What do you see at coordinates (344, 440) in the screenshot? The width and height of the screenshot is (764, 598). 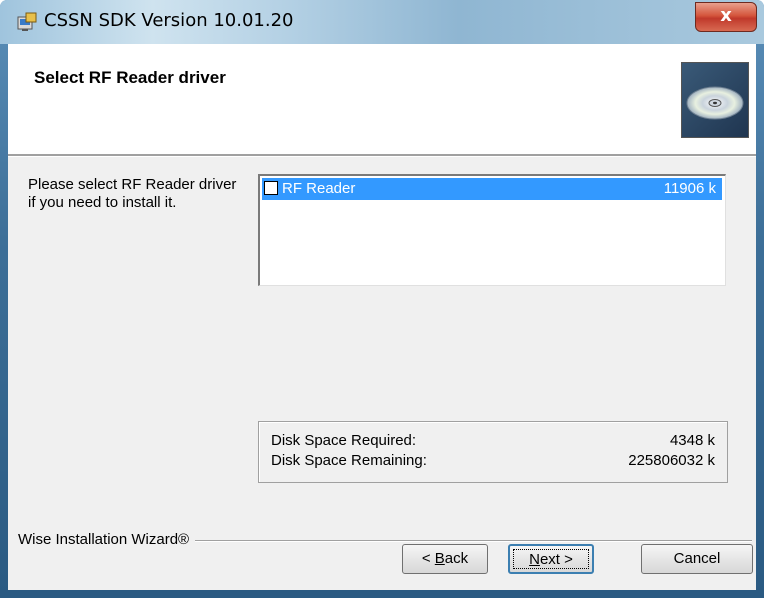 I see `disk-space-required-label: Disk Space Required:` at bounding box center [344, 440].